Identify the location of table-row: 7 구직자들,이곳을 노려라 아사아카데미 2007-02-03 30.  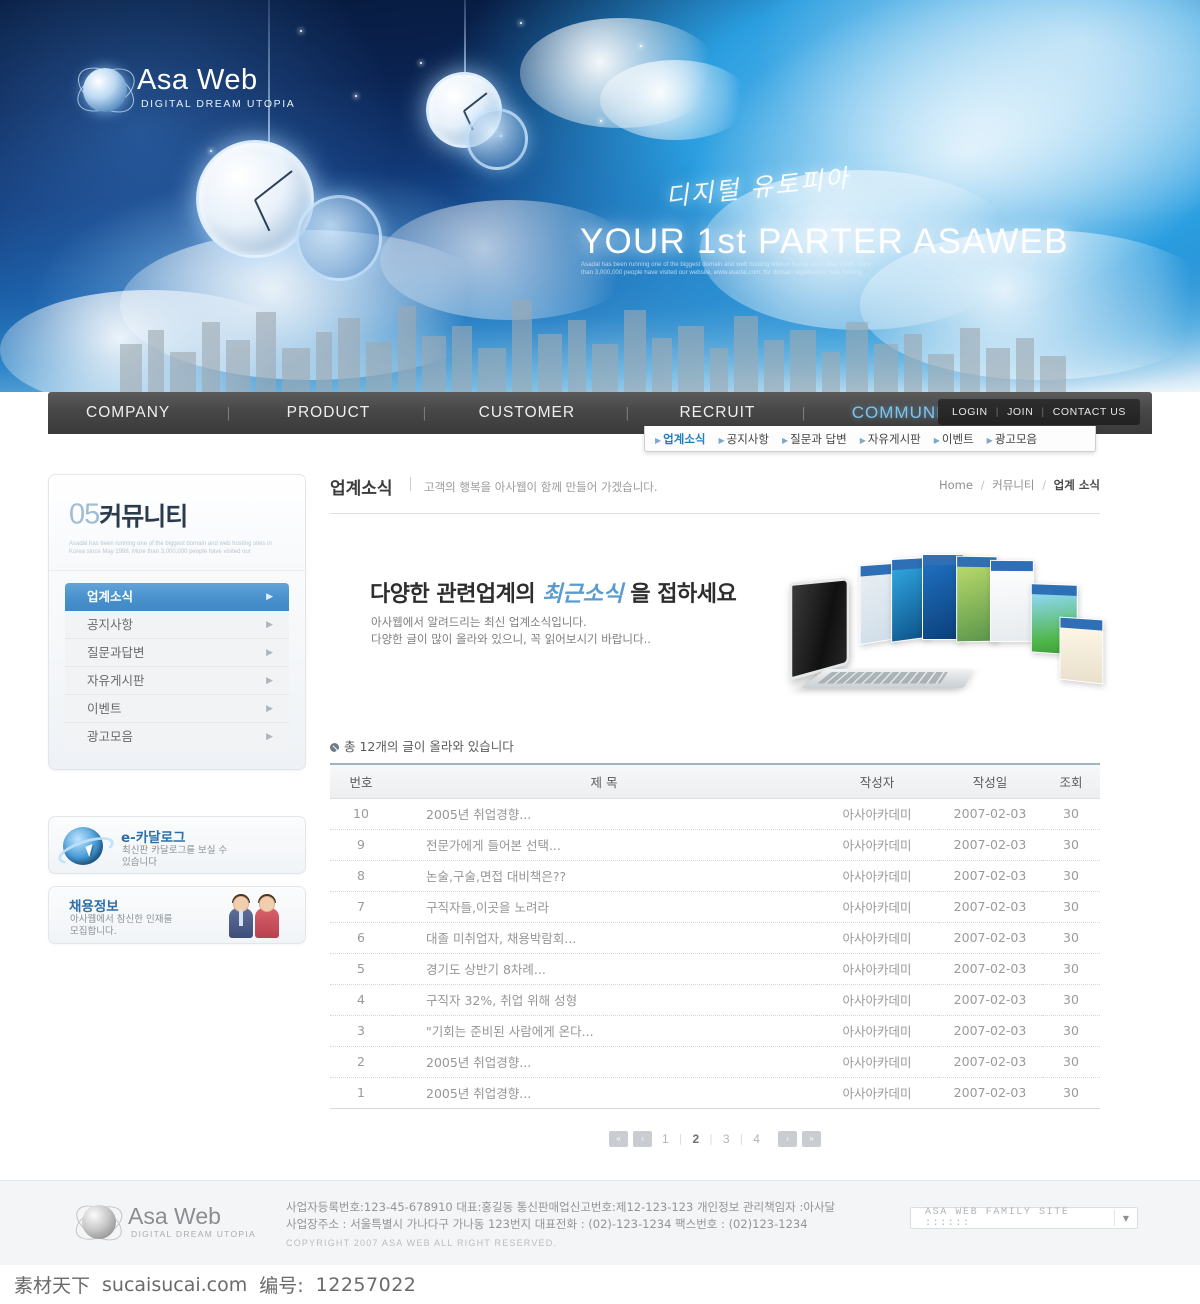
(715, 907).